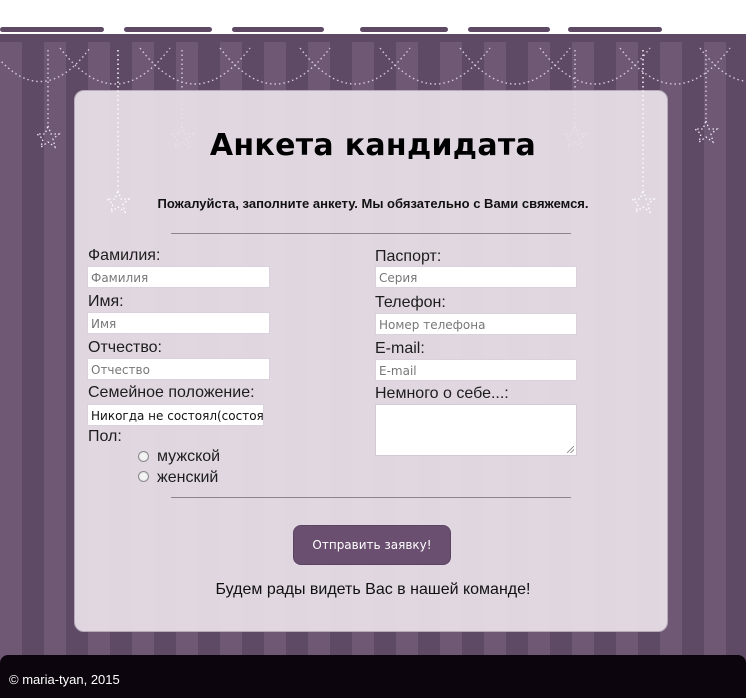 The image size is (746, 698). What do you see at coordinates (410, 302) in the screenshot?
I see `phone-label: Телефон:` at bounding box center [410, 302].